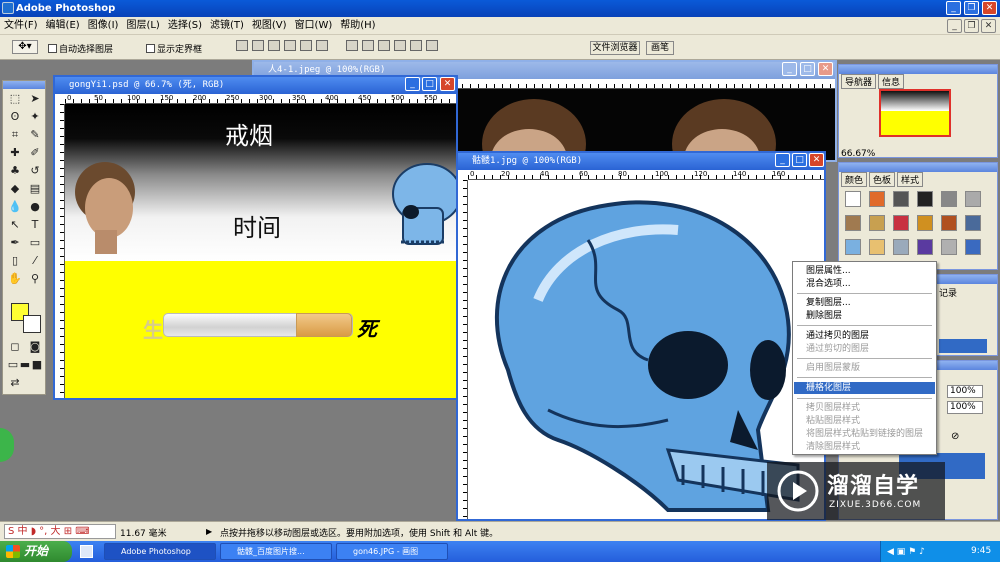 This screenshot has height=562, width=1000. Describe the element at coordinates (15, 135) in the screenshot. I see `crop-tool-icon: ⌗` at that location.